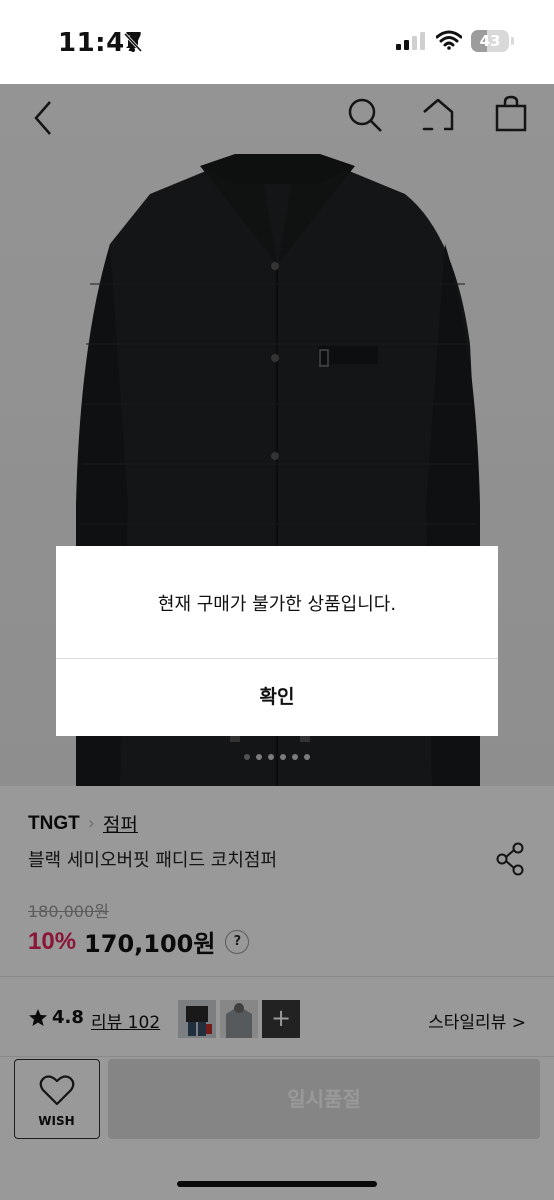  I want to click on battery-level: 43, so click(490, 41).